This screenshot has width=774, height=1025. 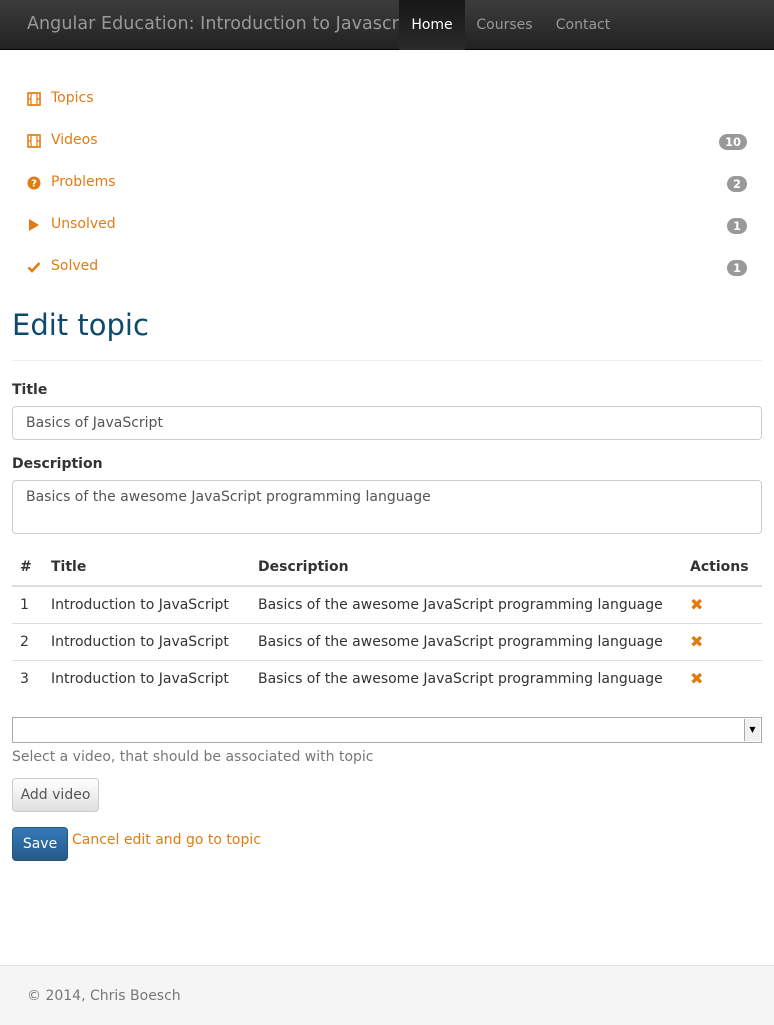 What do you see at coordinates (27, 641) in the screenshot?
I see `row-number: 2` at bounding box center [27, 641].